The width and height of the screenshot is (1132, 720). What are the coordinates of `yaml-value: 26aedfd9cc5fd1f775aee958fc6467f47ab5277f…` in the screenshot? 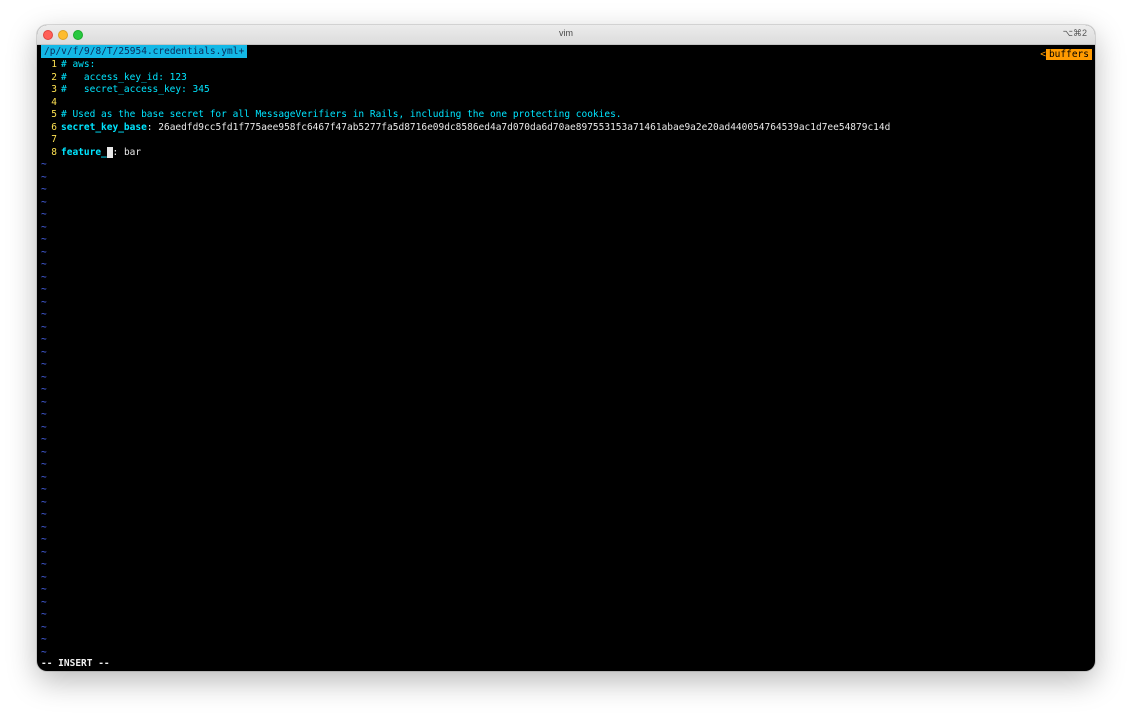 It's located at (524, 127).